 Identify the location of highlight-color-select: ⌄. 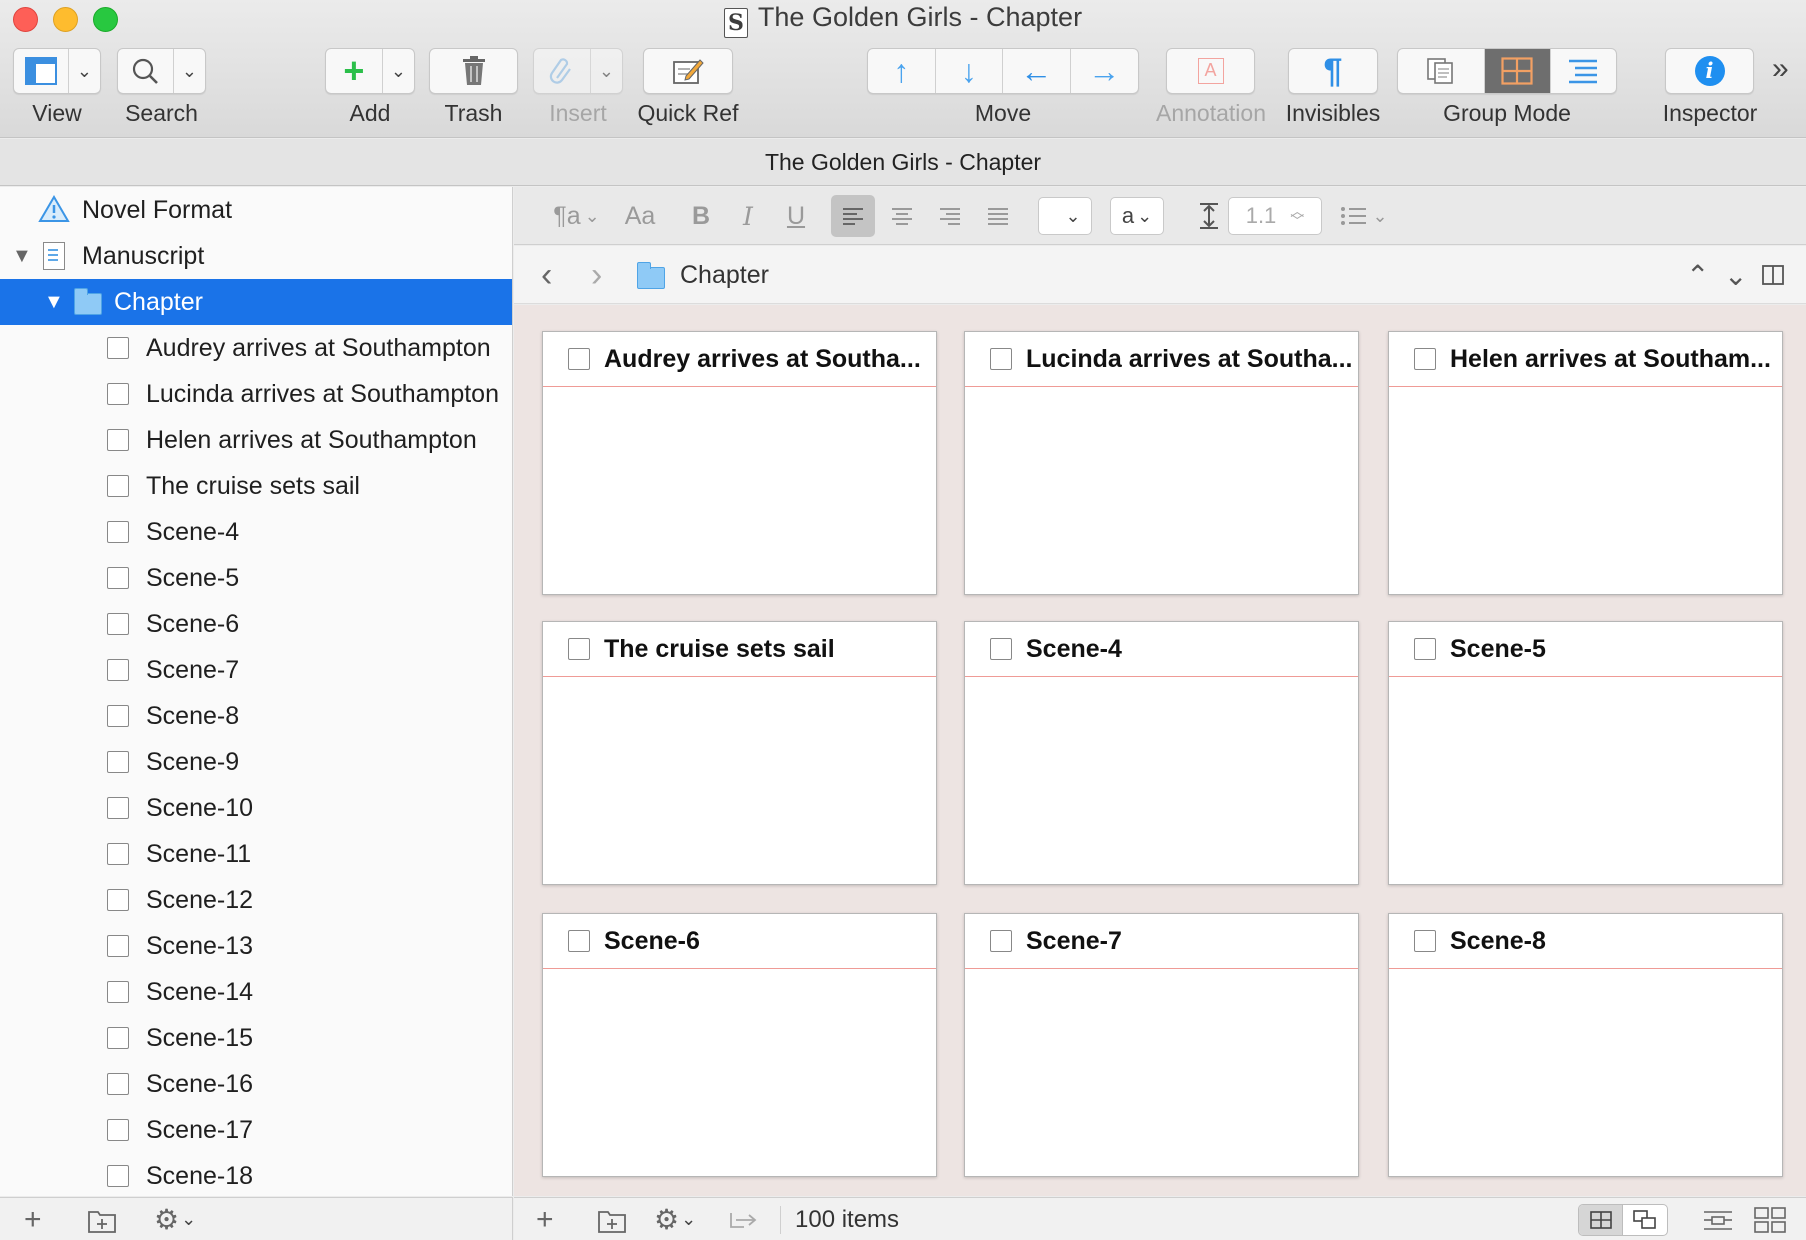
(1065, 216).